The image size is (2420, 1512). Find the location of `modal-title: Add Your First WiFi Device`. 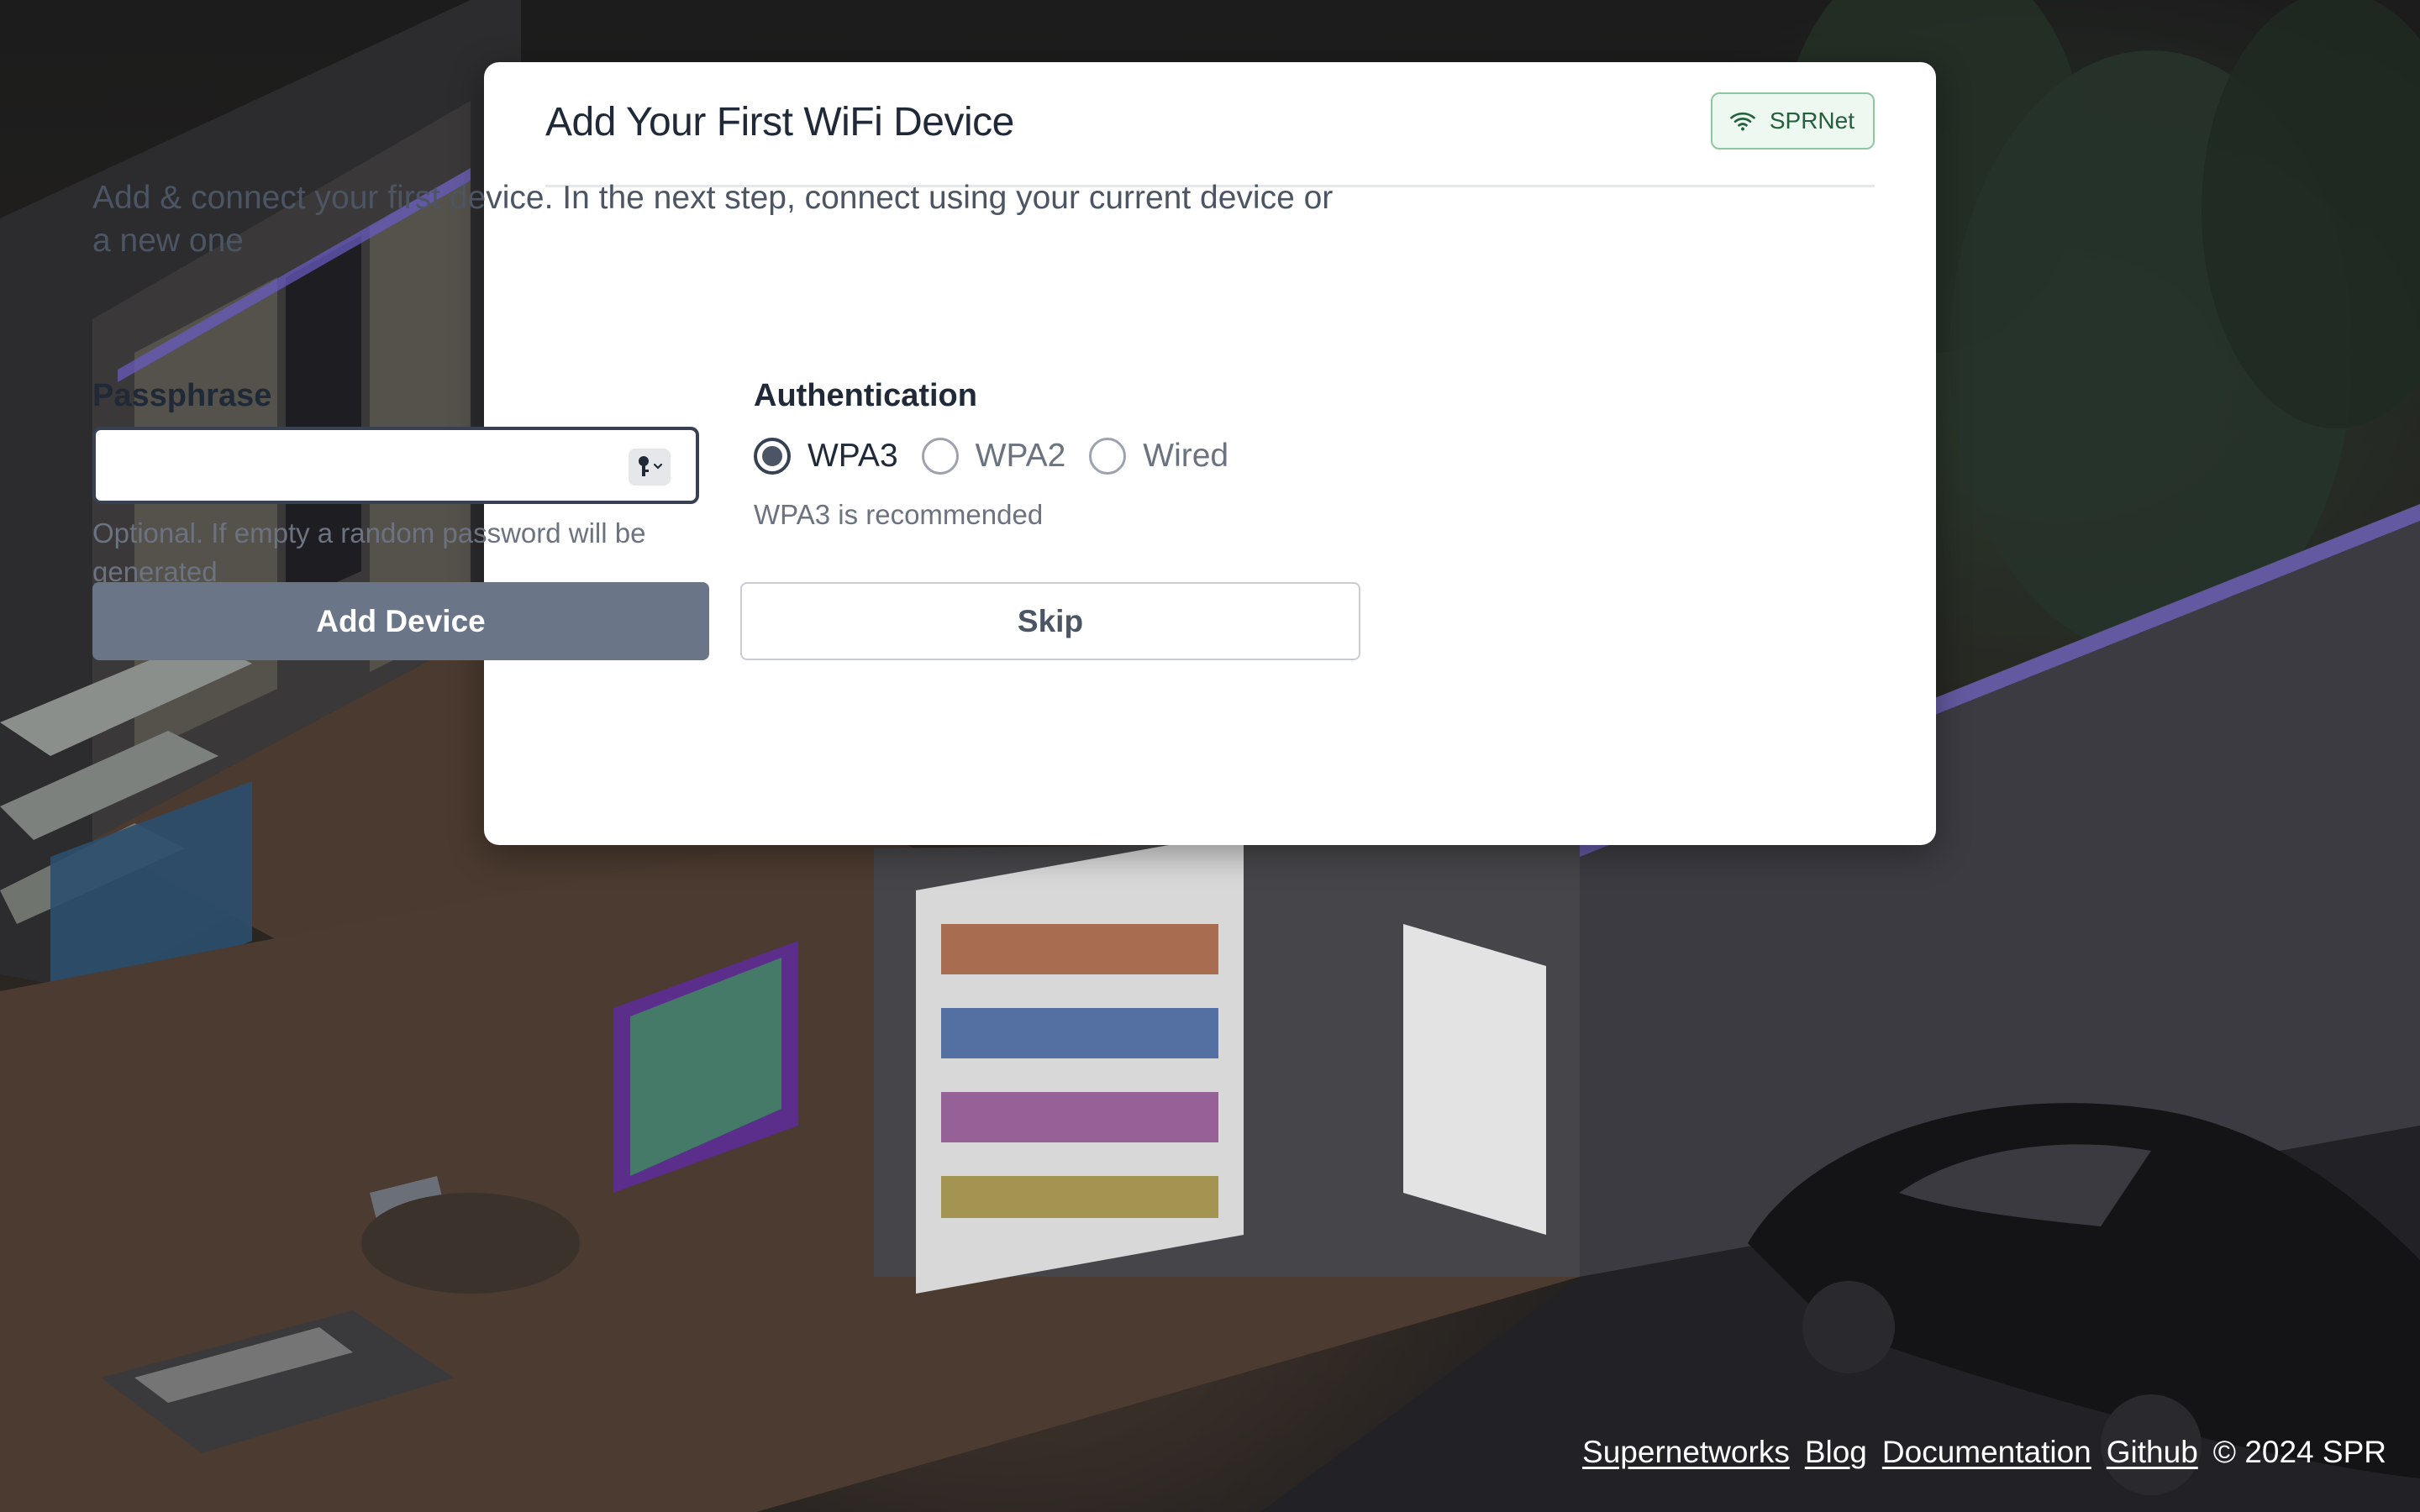

modal-title: Add Your First WiFi Device is located at coordinates (779, 122).